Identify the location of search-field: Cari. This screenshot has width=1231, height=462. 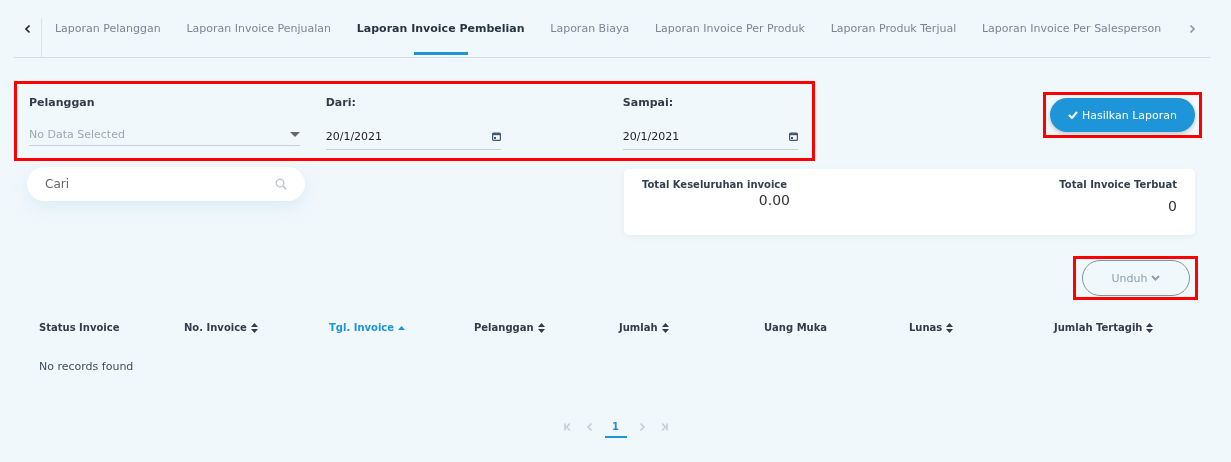
(166, 184).